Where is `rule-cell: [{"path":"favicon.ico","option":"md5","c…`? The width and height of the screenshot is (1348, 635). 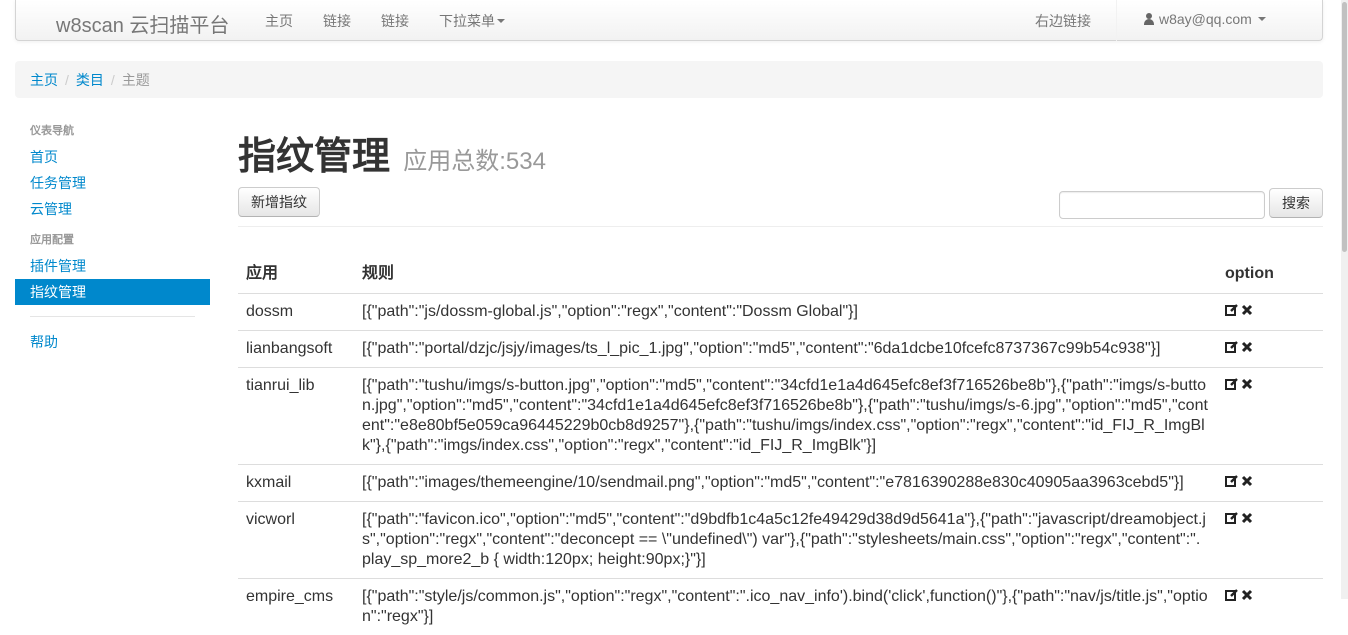 rule-cell: [{"path":"favicon.ico","option":"md5","c… is located at coordinates (785, 540).